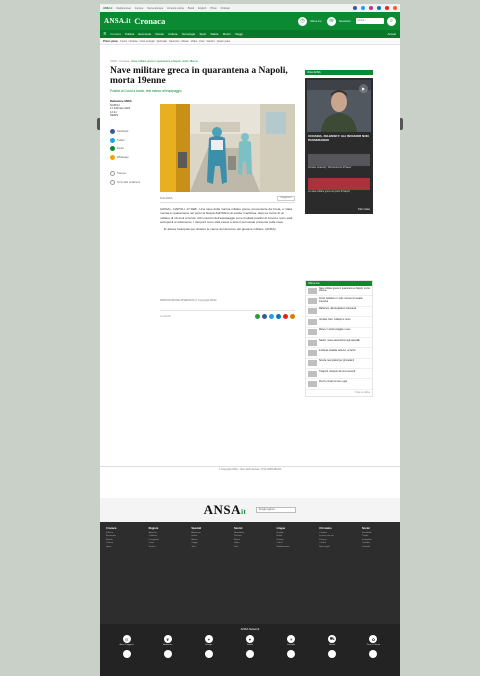 Image resolution: width=480 pixels, height=676 pixels. I want to click on whatsapp-icon, so click(257, 316).